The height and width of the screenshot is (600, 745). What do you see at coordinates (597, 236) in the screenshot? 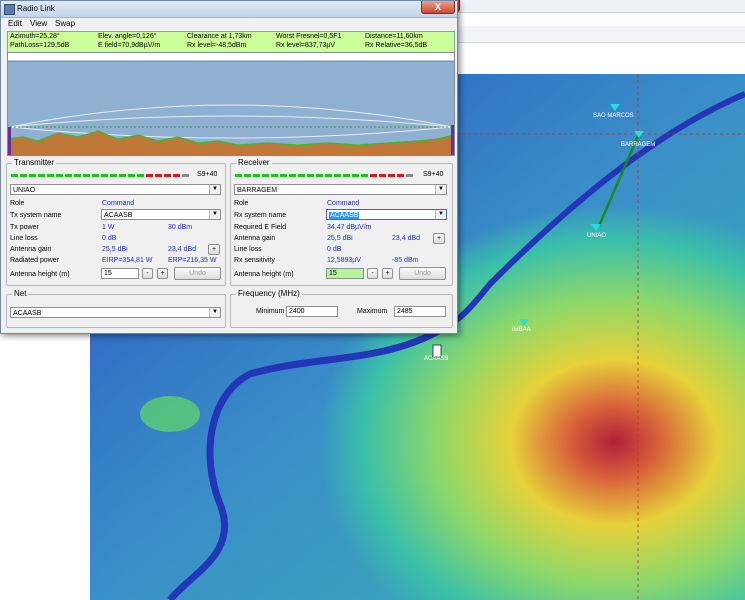
I see `map-label-uniao: UNIAO` at bounding box center [597, 236].